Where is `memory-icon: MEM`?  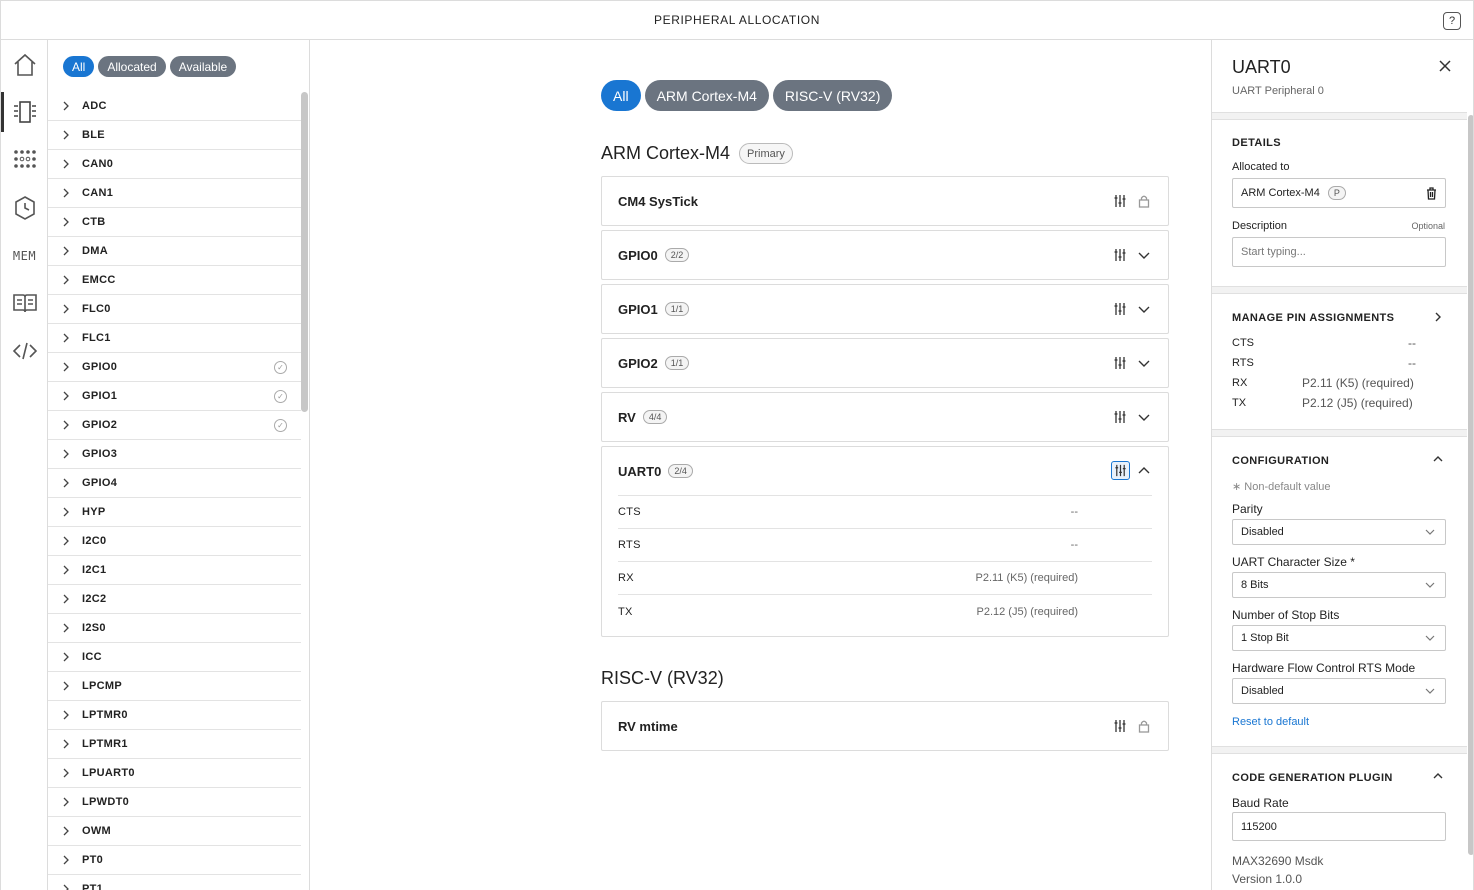
memory-icon: MEM is located at coordinates (24, 256).